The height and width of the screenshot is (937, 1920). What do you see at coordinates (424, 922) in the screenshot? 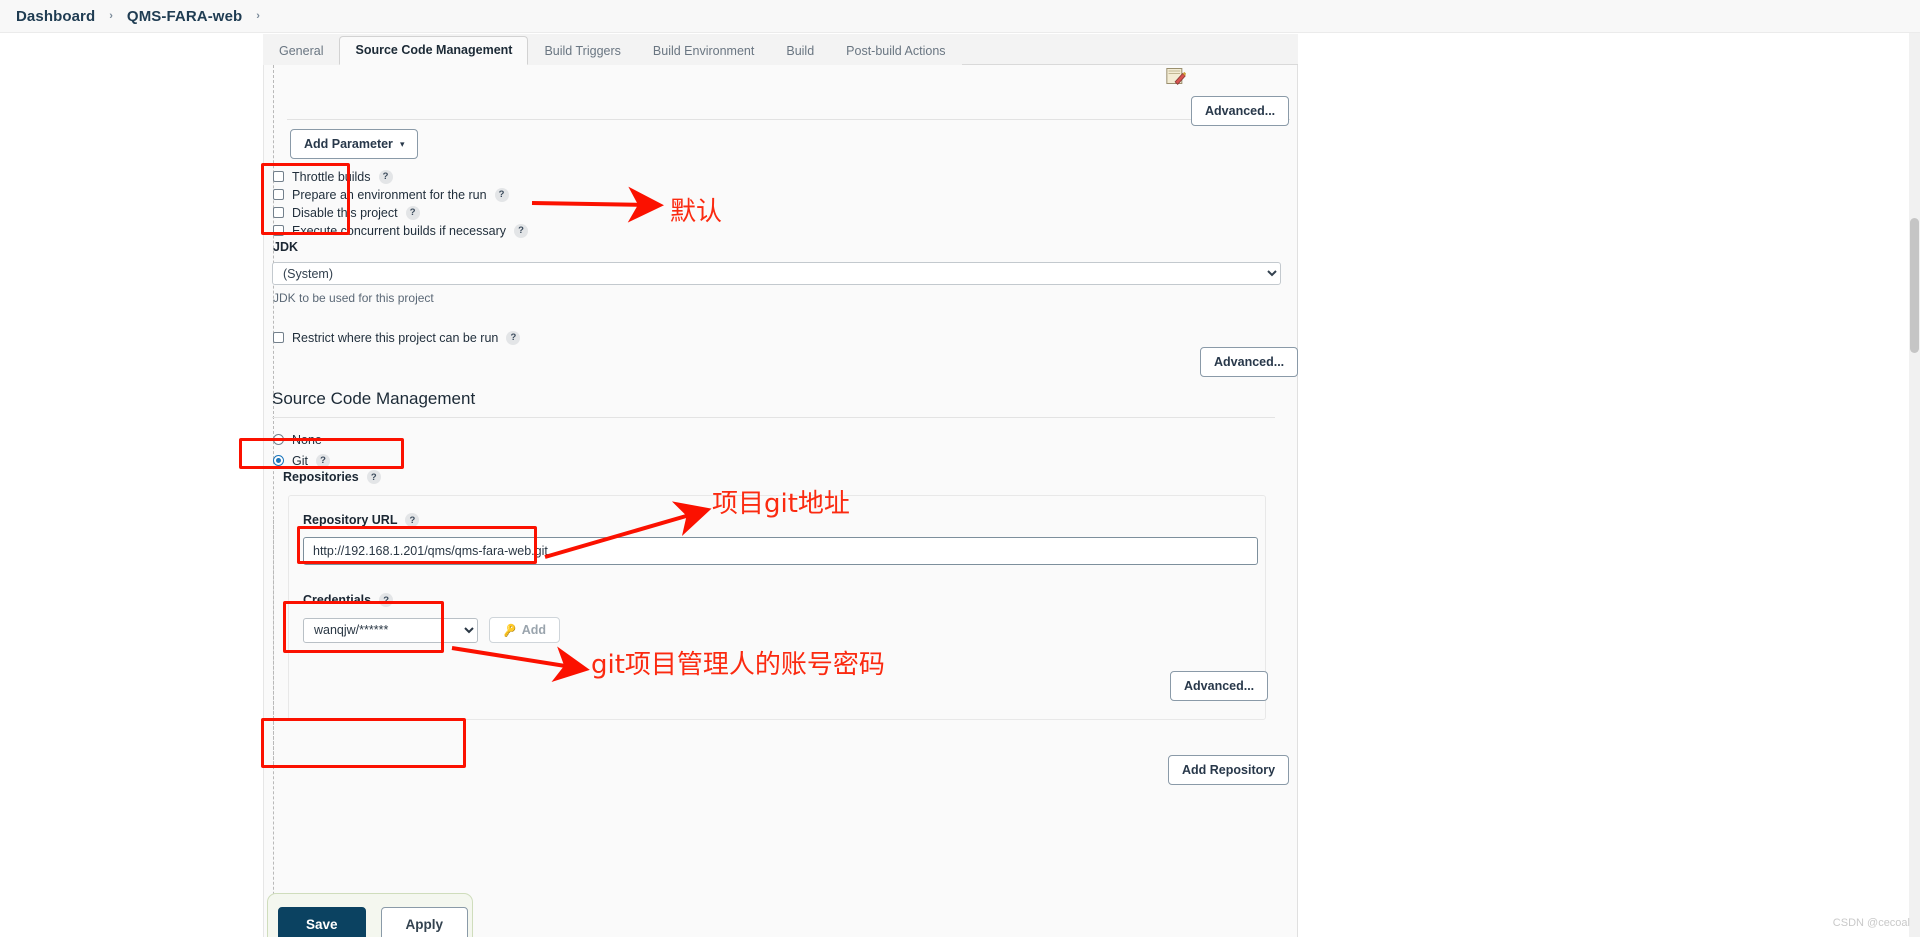
I see `apply-button: Apply` at bounding box center [424, 922].